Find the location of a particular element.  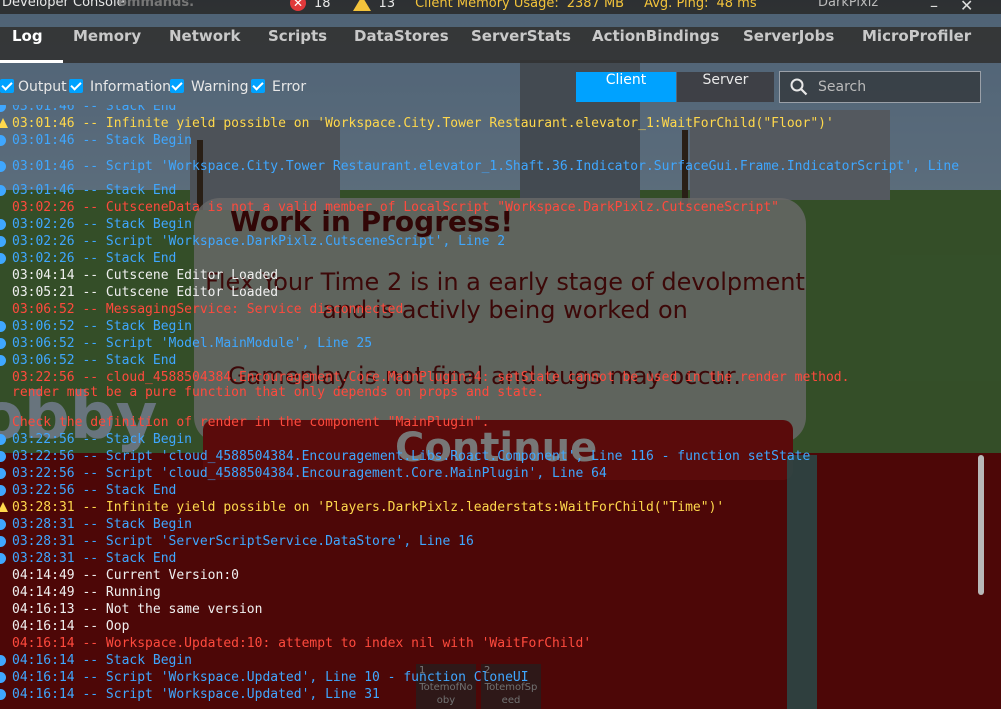

log-line-info: 03:02:26 -- Stack Begin is located at coordinates (102, 224).